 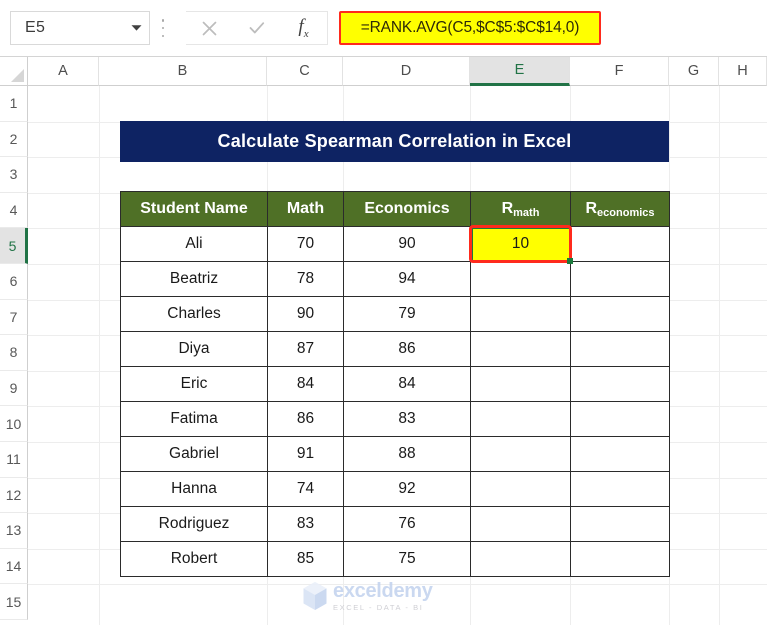 What do you see at coordinates (407, 244) in the screenshot?
I see `cell-economics-score: 90` at bounding box center [407, 244].